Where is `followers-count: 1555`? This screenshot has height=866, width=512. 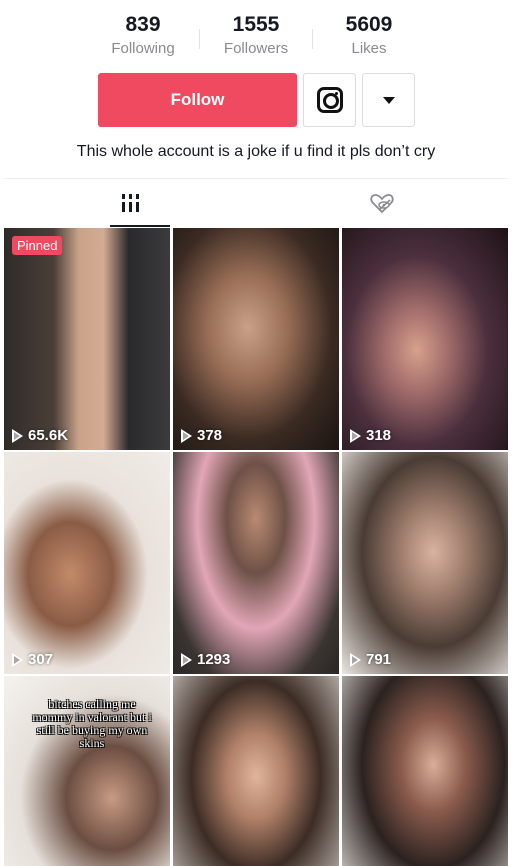 followers-count: 1555 is located at coordinates (256, 24).